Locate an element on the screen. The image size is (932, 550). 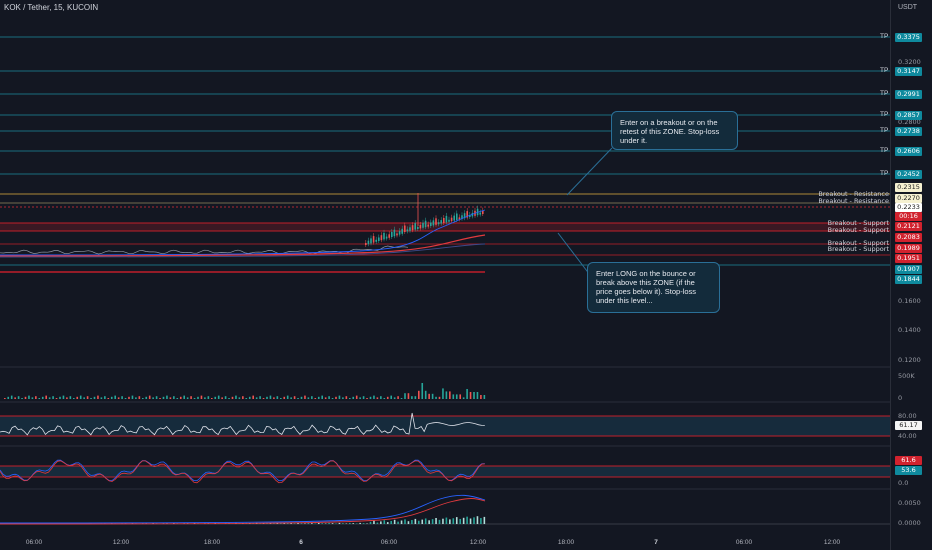
price-tag: 0.2738 is located at coordinates (908, 131).